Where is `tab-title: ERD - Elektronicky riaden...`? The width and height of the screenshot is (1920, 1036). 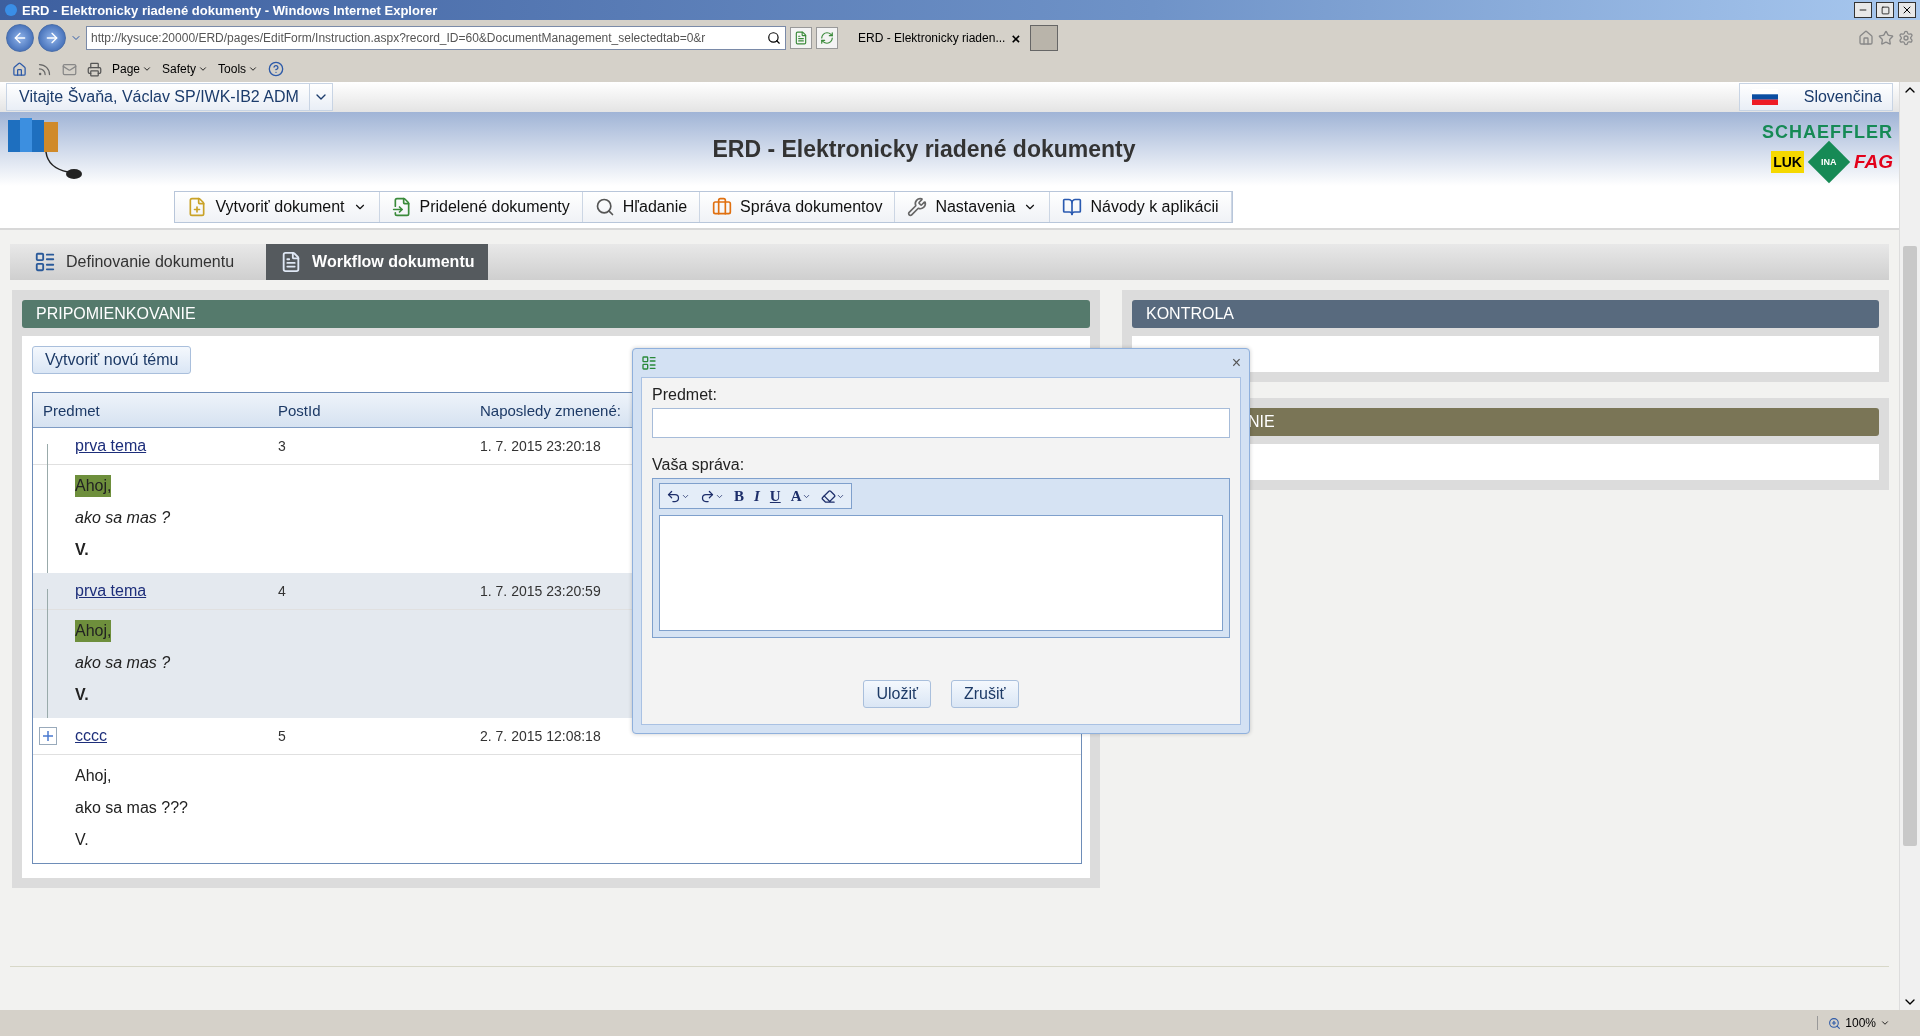 tab-title: ERD - Elektronicky riaden... is located at coordinates (932, 38).